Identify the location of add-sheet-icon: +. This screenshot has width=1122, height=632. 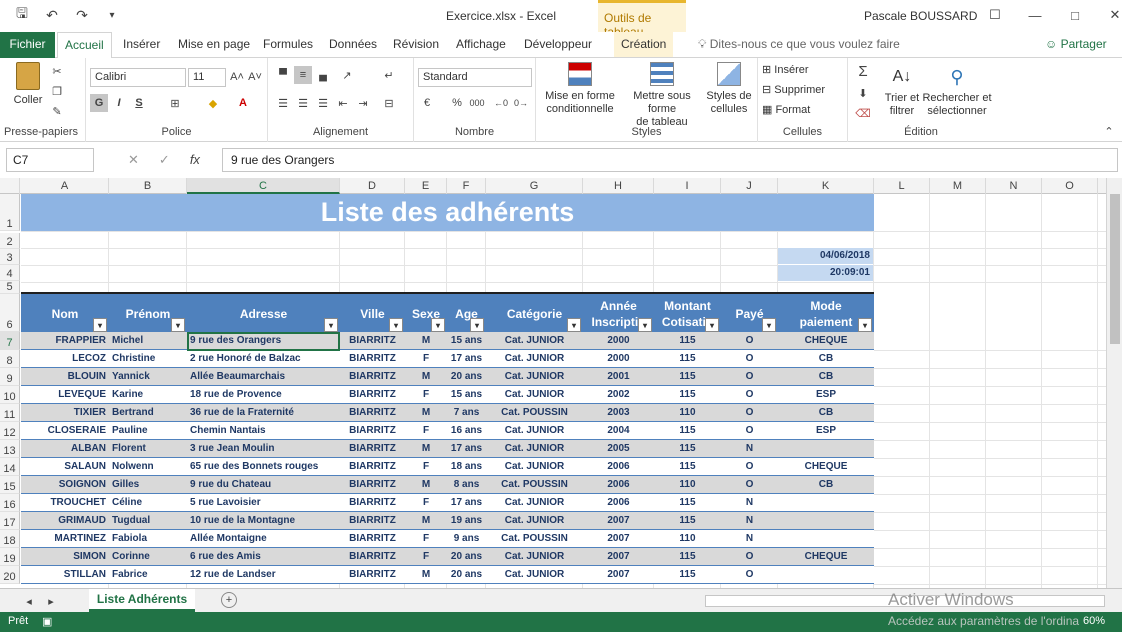
(229, 600).